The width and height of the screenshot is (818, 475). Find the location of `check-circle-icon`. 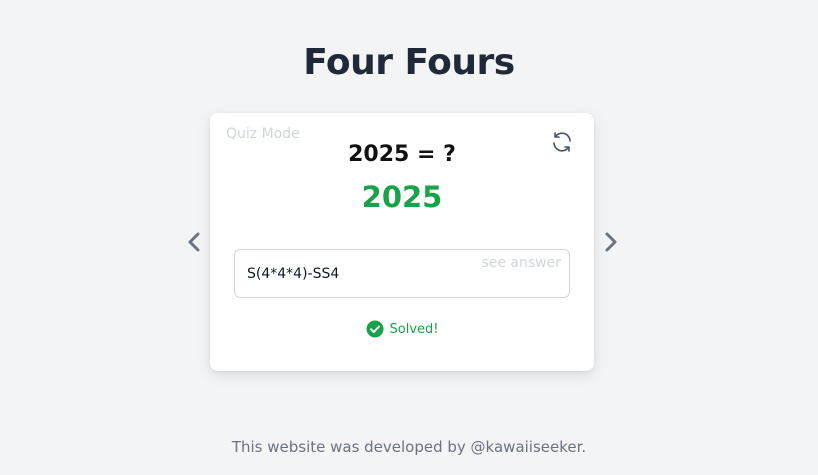

check-circle-icon is located at coordinates (374, 328).